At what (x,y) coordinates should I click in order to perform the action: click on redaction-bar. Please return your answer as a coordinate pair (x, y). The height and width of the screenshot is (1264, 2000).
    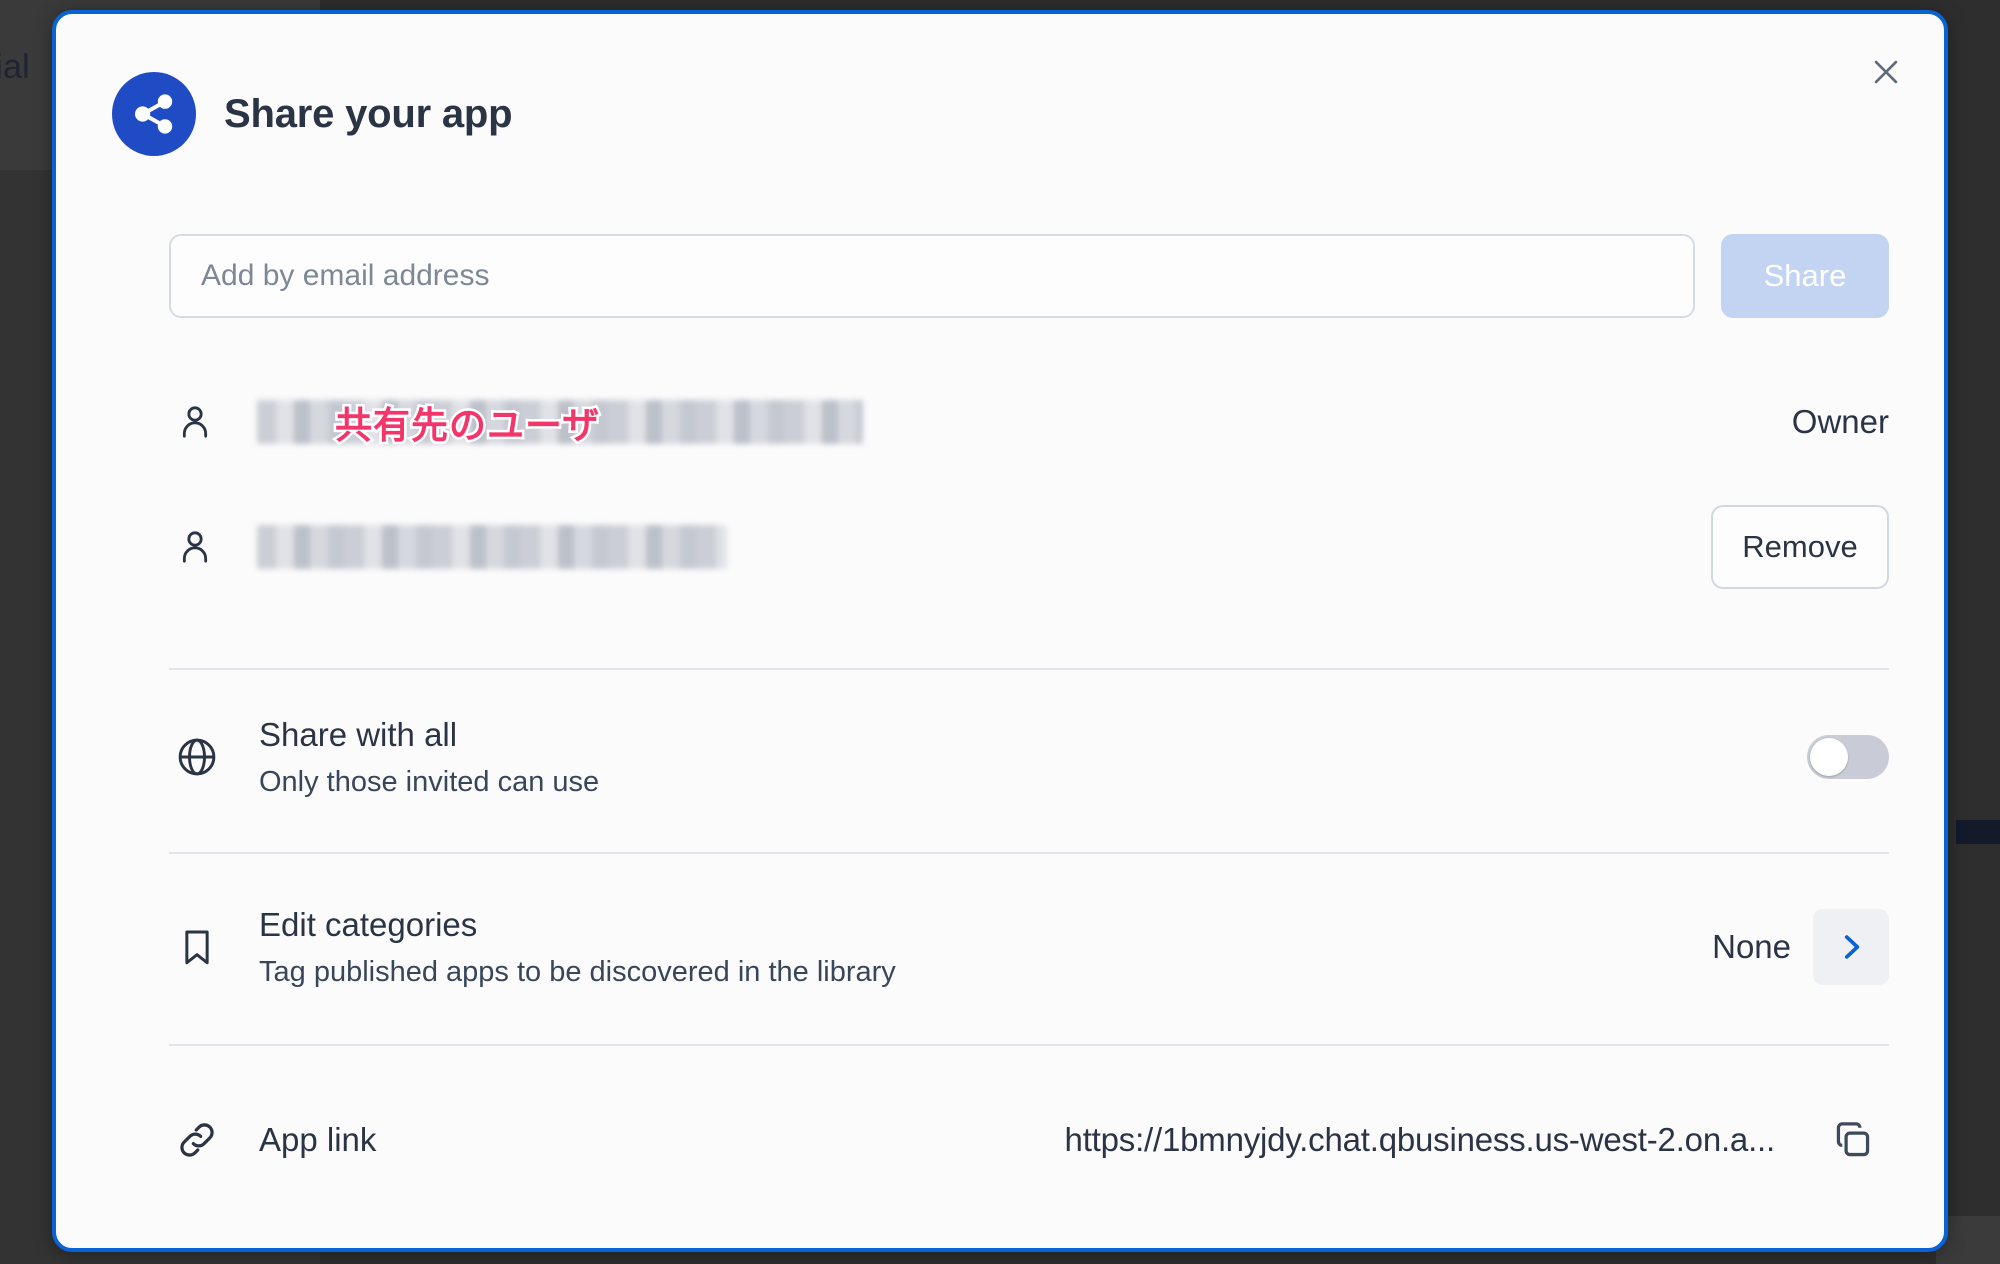
    Looking at the image, I should click on (492, 547).